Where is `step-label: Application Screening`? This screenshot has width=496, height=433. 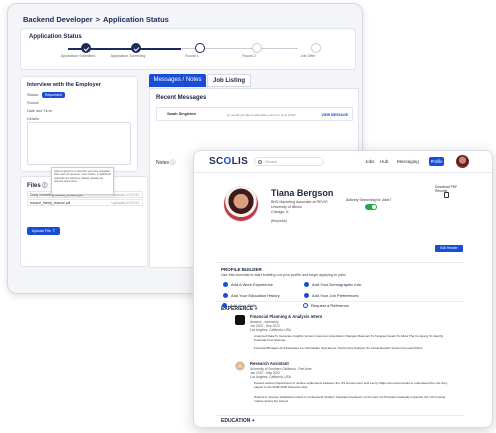
step-label: Application Screening is located at coordinates (128, 56).